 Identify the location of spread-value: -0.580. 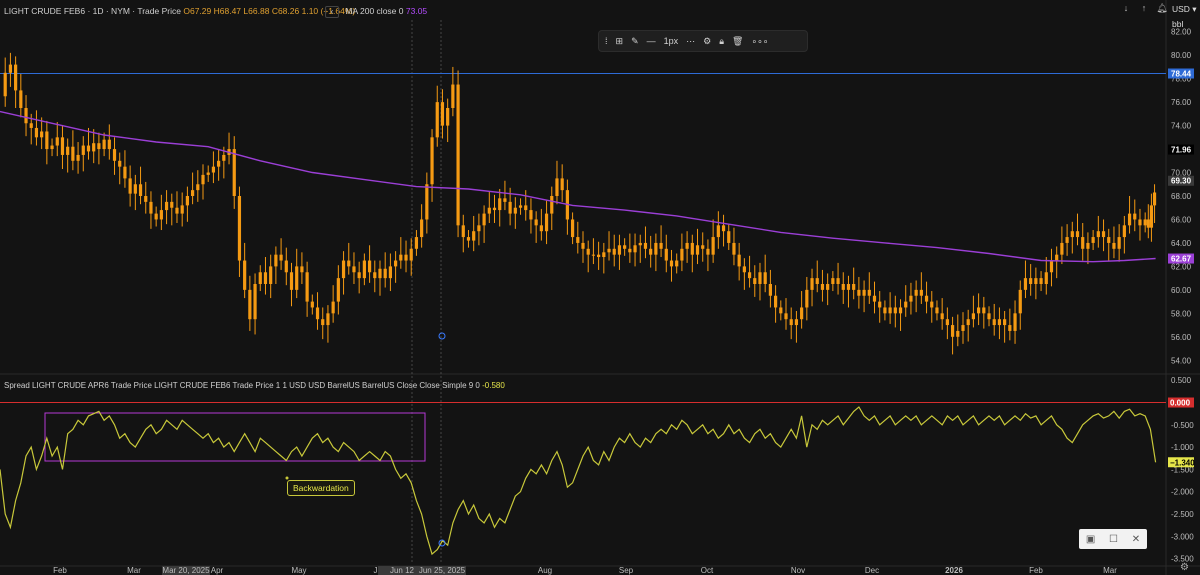
(493, 385).